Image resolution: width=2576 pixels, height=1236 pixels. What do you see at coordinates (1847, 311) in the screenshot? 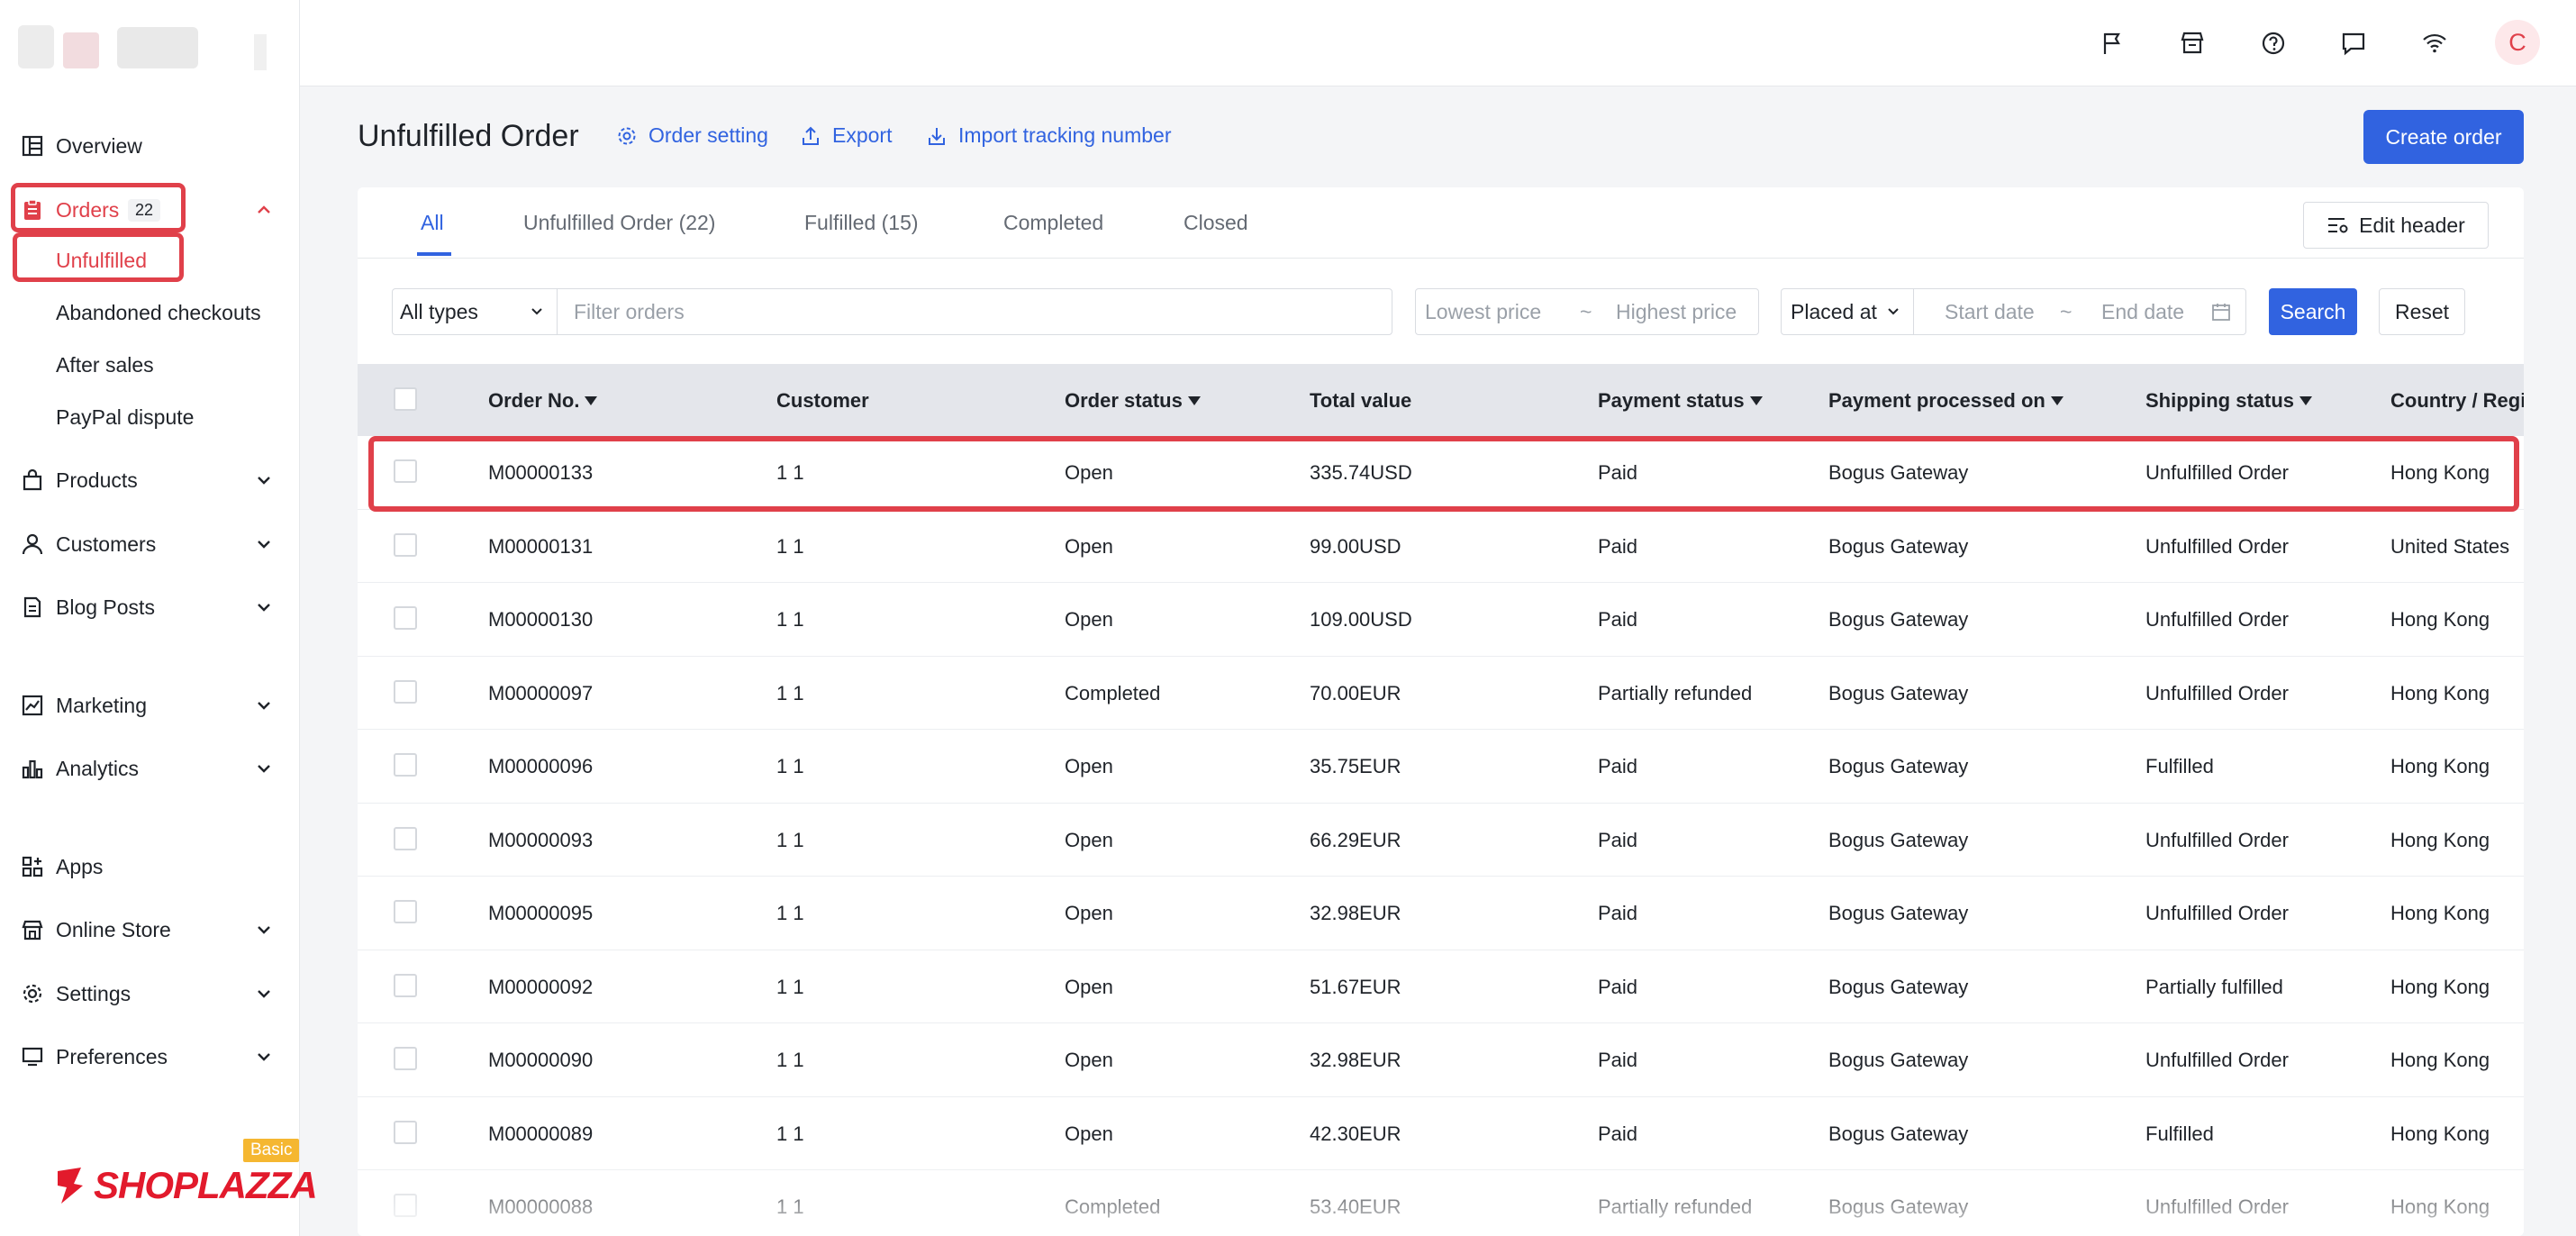
I see `placed-at-select: Placed at` at bounding box center [1847, 311].